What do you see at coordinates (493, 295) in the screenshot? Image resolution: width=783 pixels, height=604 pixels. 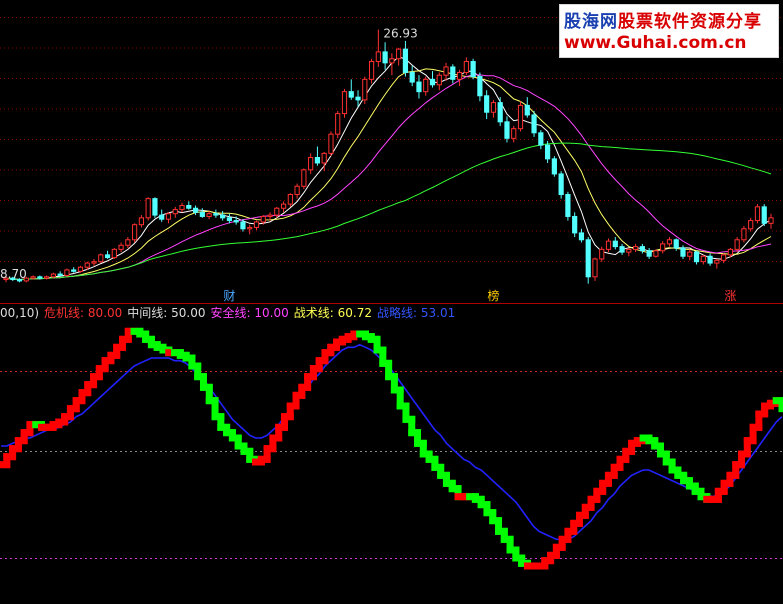 I see `event-marker: 榜` at bounding box center [493, 295].